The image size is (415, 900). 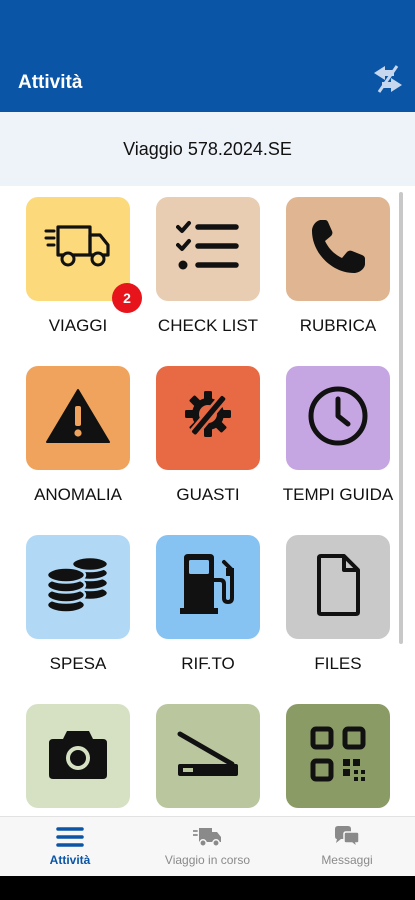 I want to click on hamburger-menu-icon, so click(x=70, y=837).